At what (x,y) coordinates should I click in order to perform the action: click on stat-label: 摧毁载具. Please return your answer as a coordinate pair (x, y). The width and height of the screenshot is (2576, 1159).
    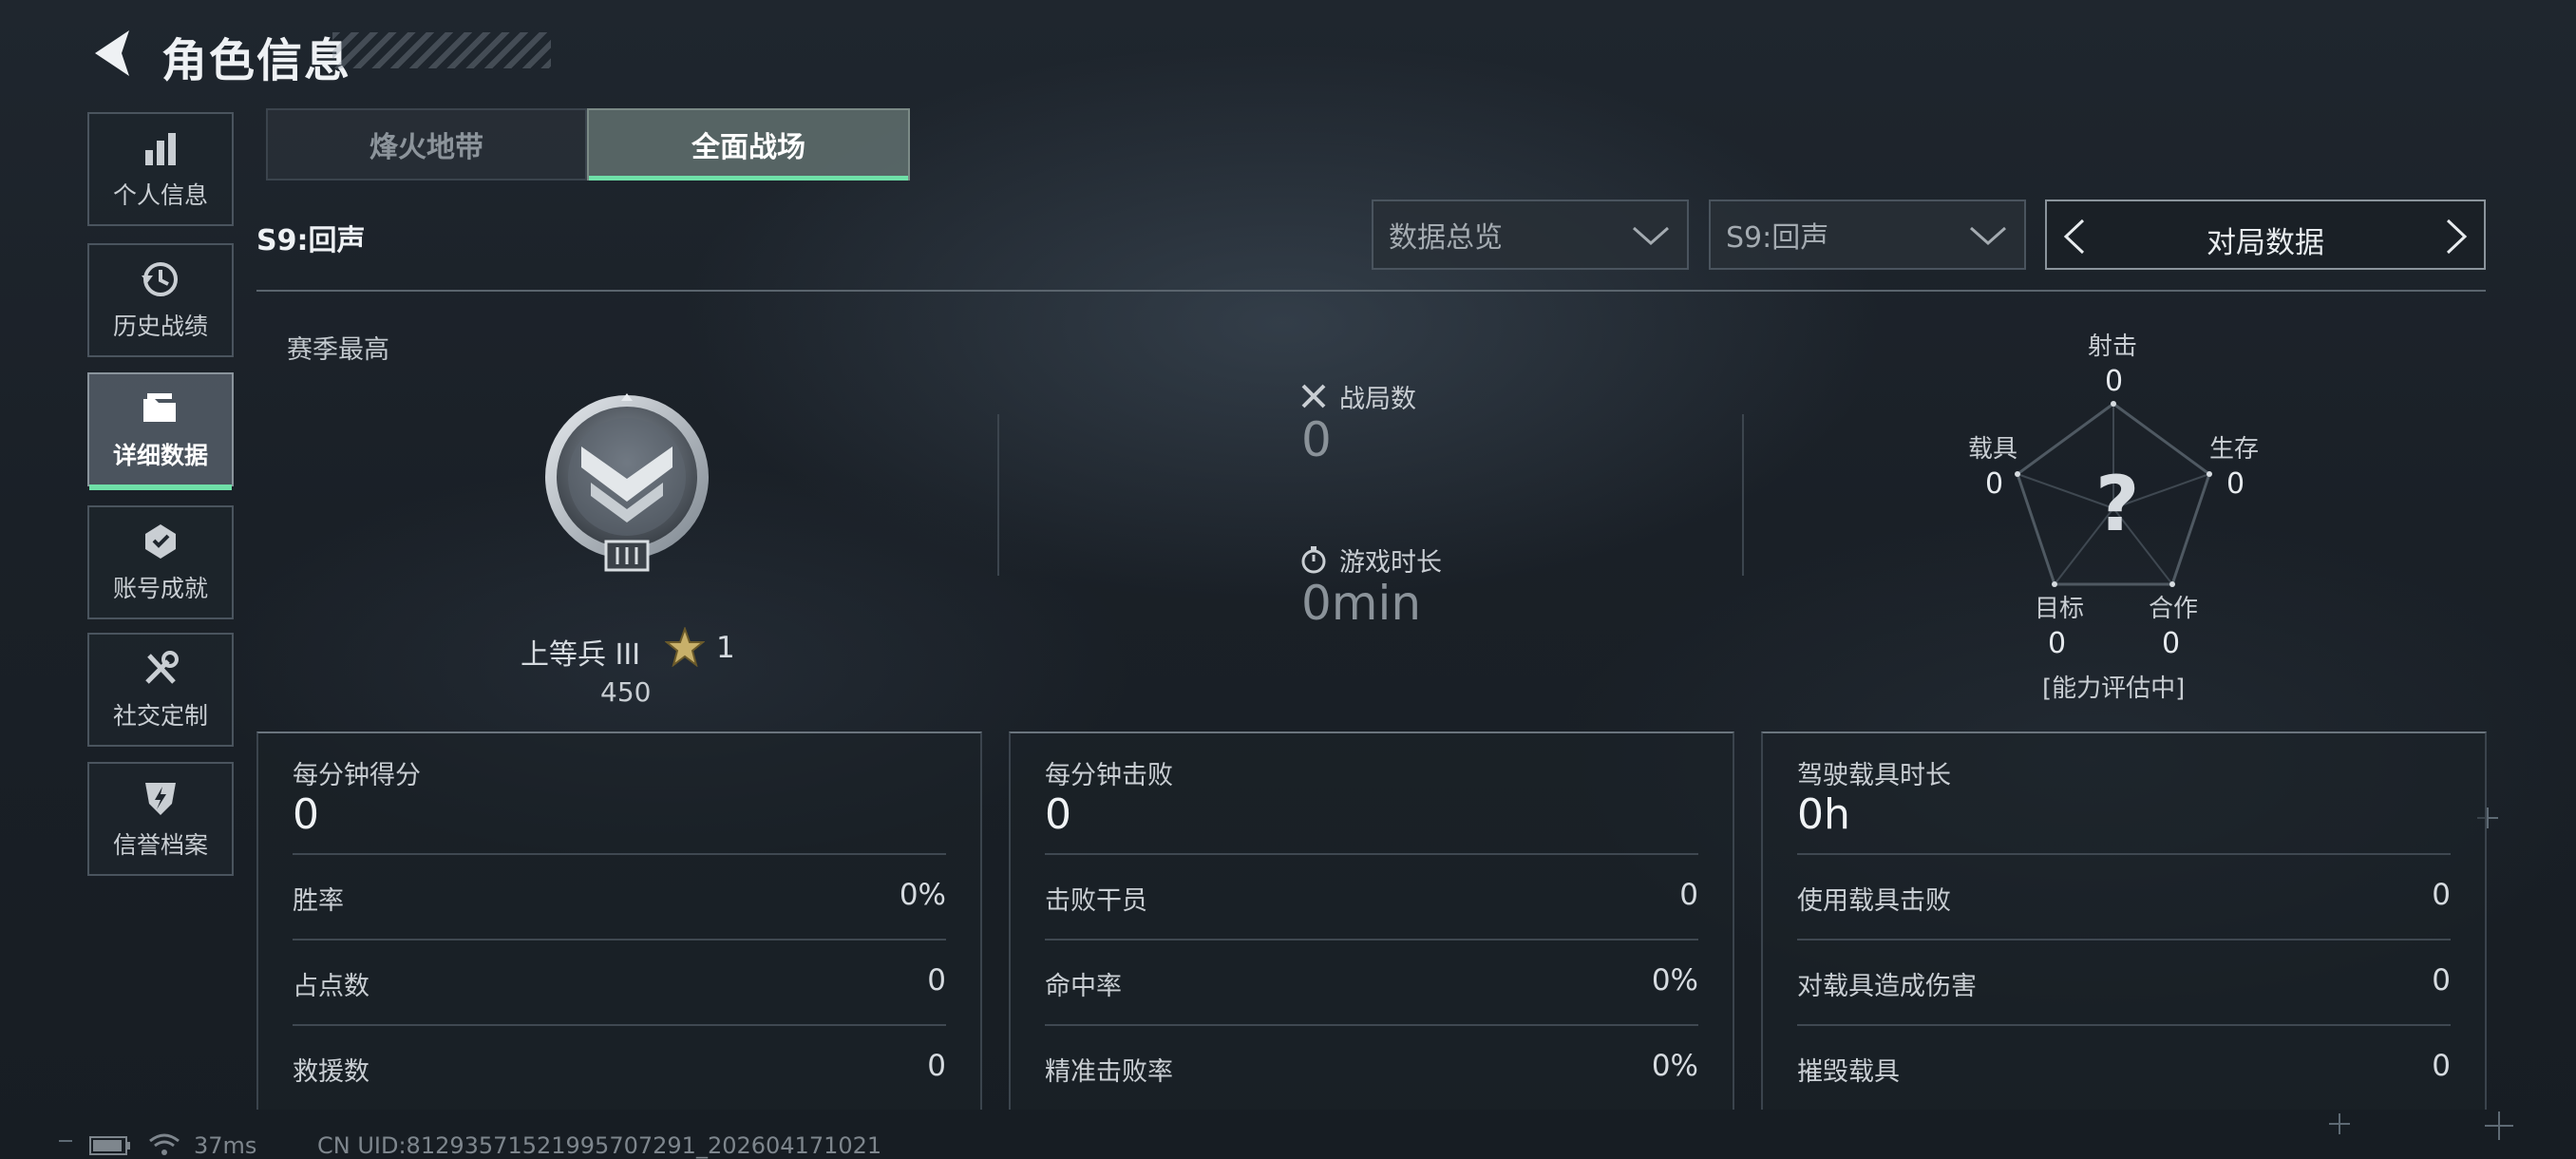
    Looking at the image, I should click on (1848, 1072).